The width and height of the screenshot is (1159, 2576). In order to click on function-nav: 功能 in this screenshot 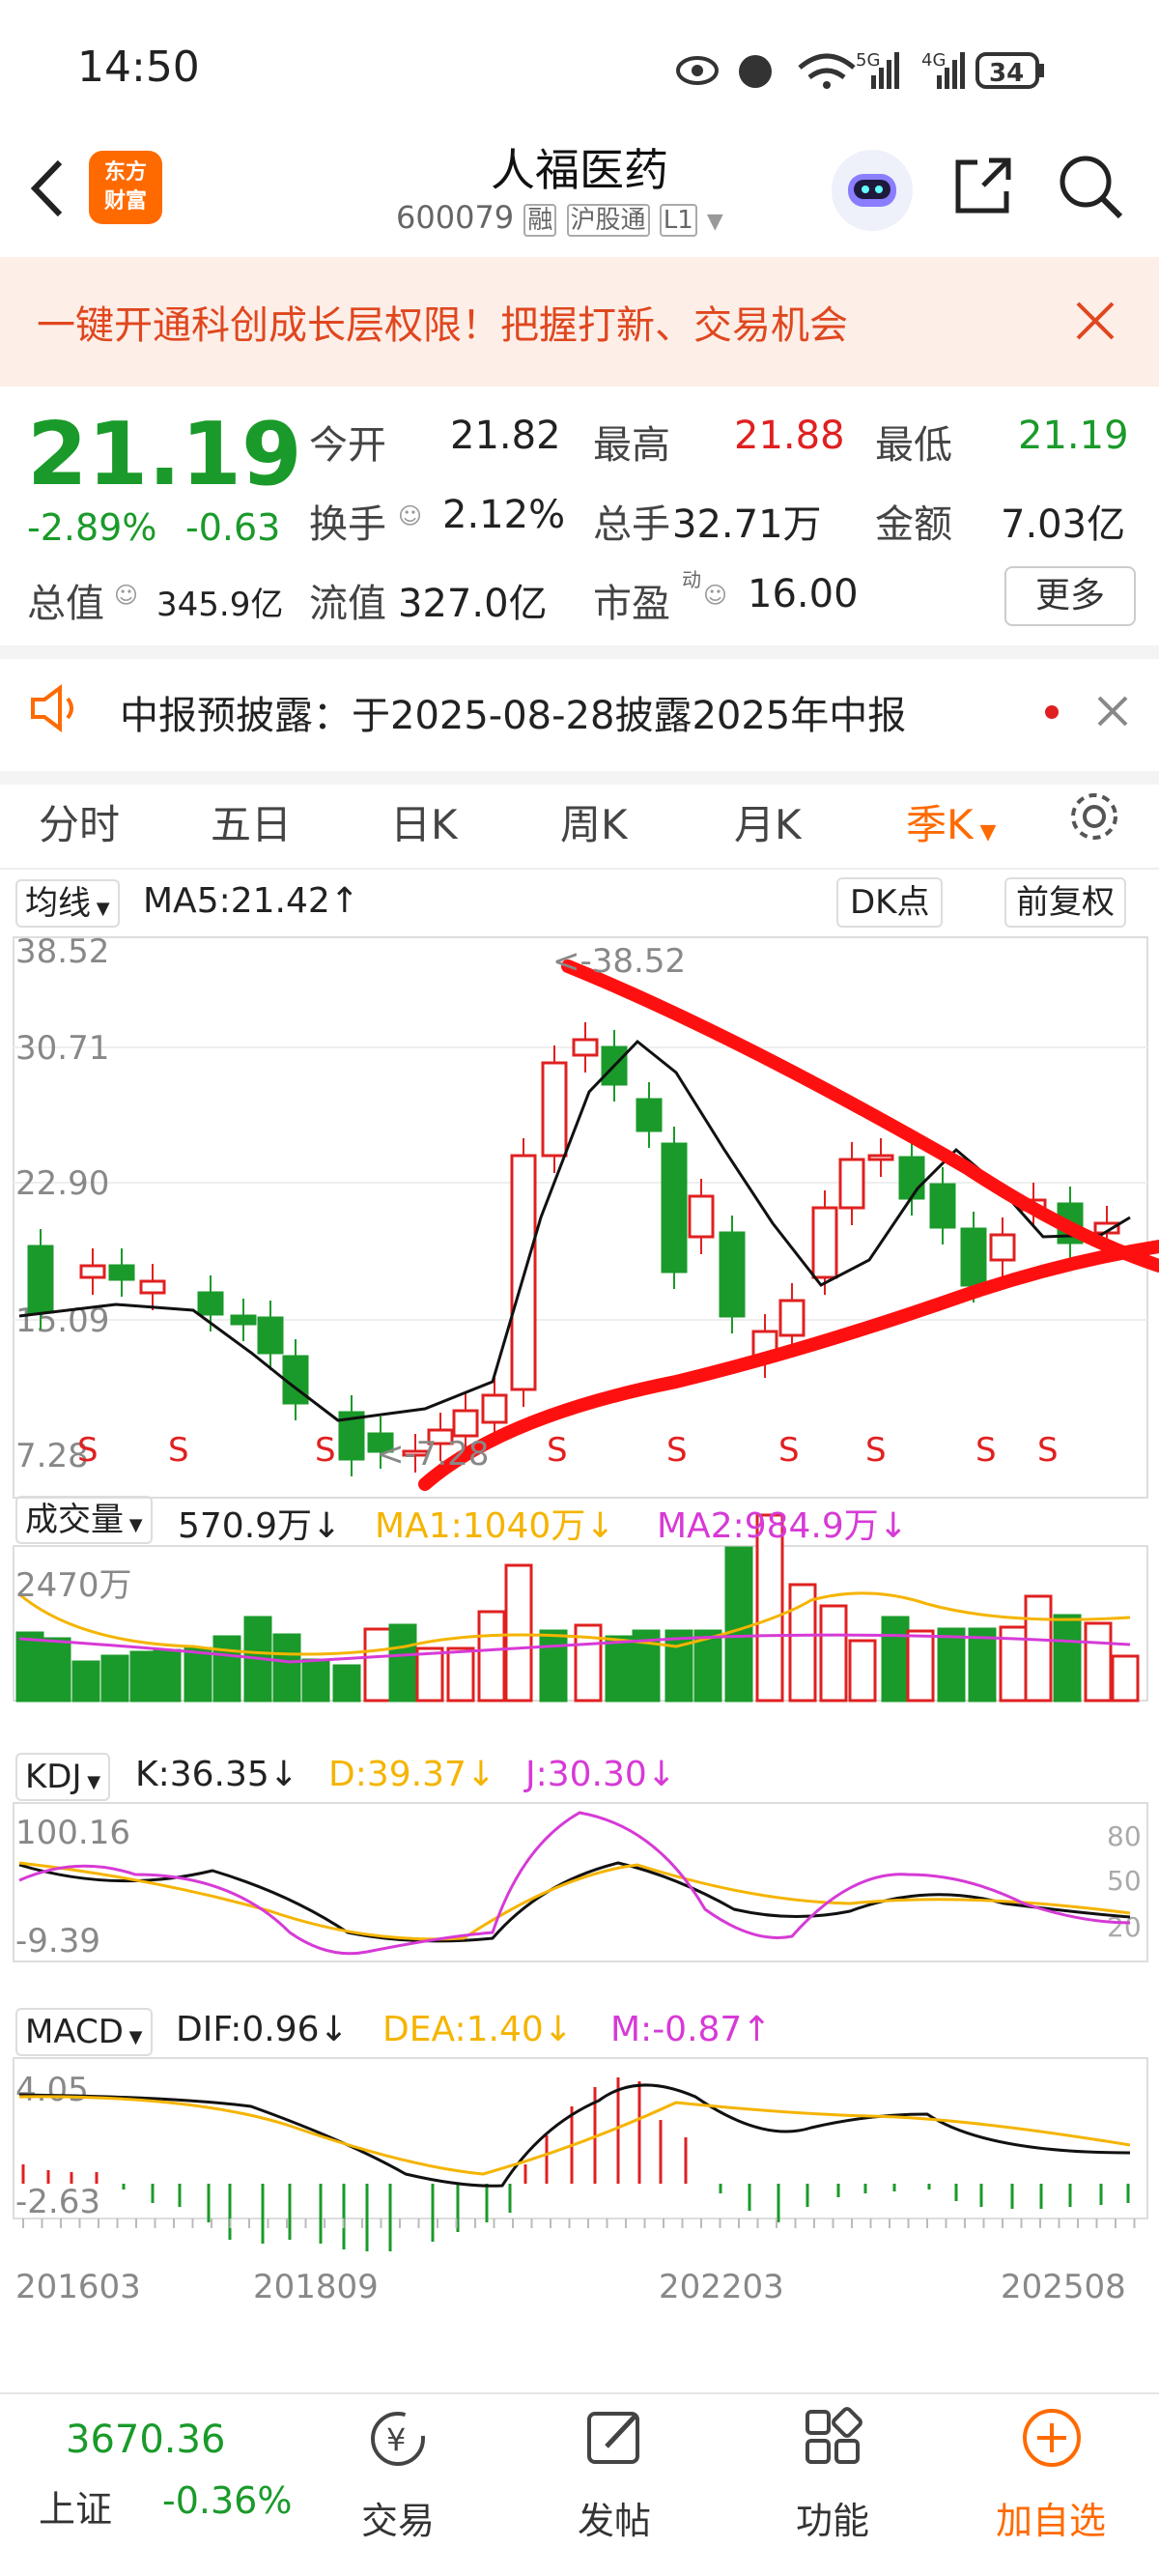, I will do `click(832, 2482)`.